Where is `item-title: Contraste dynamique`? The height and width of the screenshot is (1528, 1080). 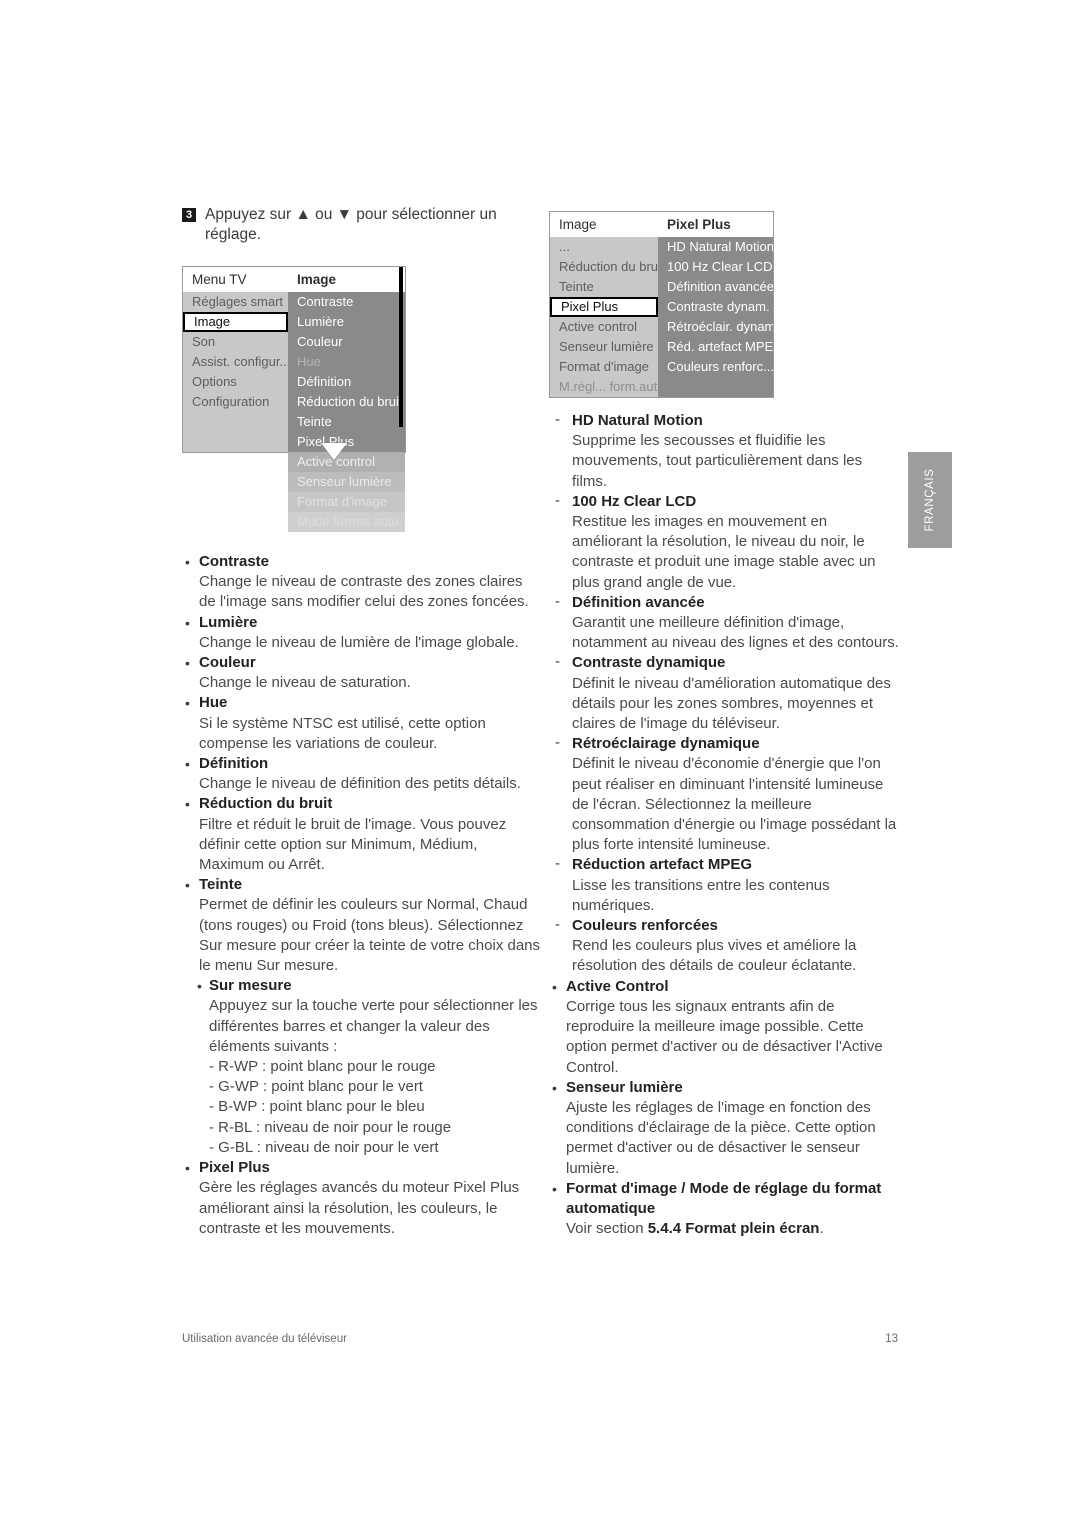
item-title: Contraste dynamique is located at coordinates (649, 663).